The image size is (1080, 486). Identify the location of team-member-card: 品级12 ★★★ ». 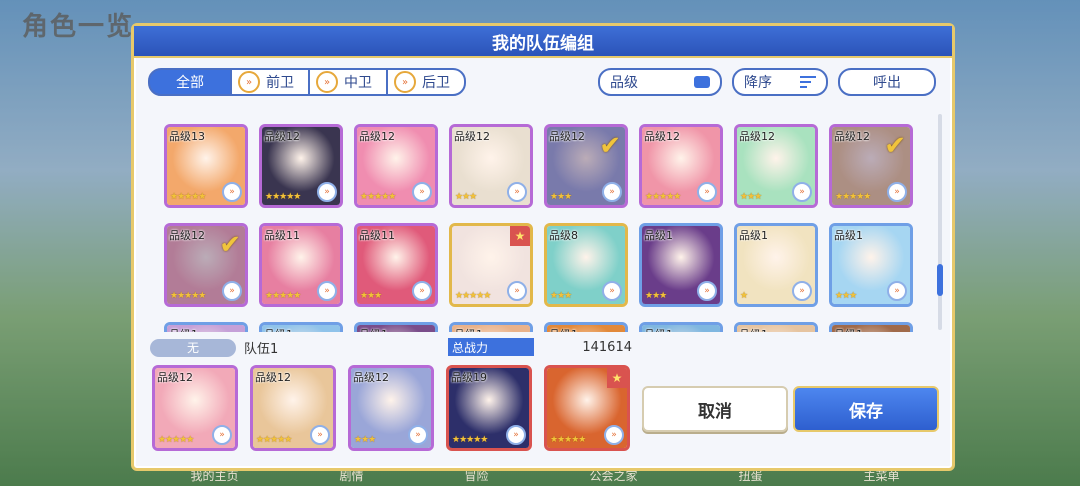
(391, 408).